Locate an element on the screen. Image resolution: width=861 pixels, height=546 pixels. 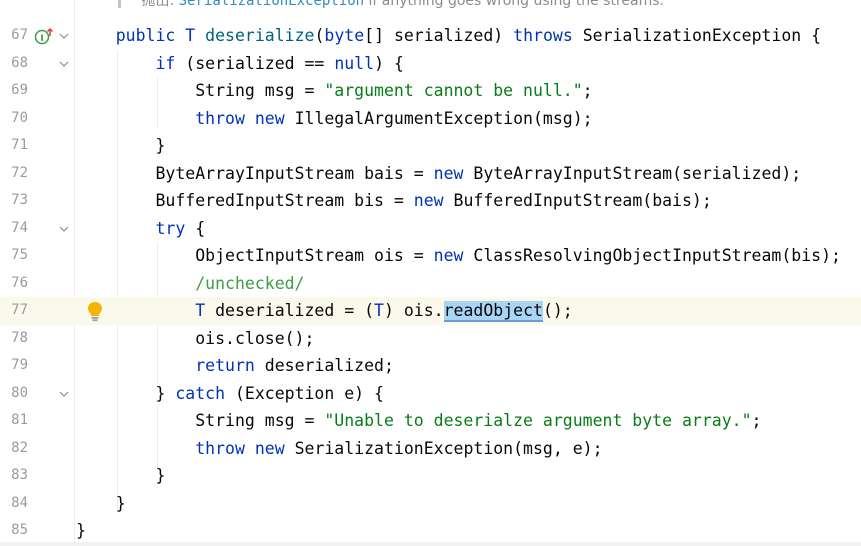
code-text: } catch (Exception e) { is located at coordinates (269, 393).